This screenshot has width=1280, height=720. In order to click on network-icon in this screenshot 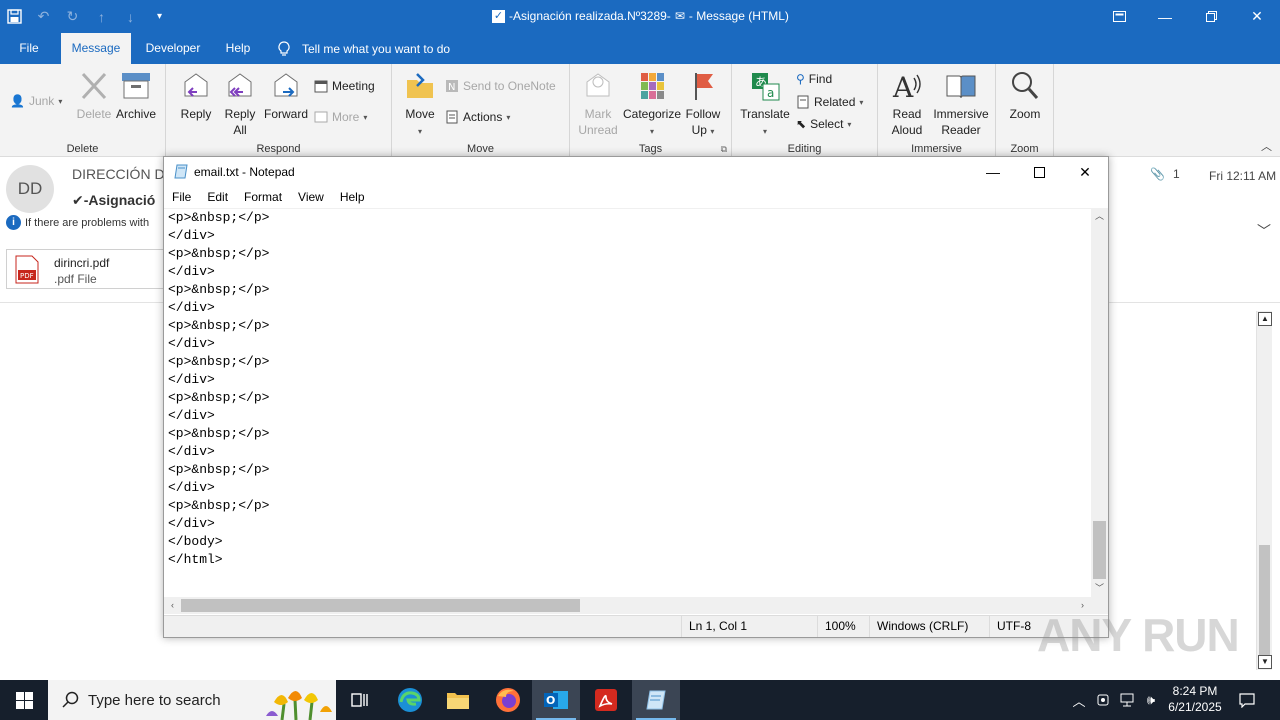, I will do `click(1127, 700)`.